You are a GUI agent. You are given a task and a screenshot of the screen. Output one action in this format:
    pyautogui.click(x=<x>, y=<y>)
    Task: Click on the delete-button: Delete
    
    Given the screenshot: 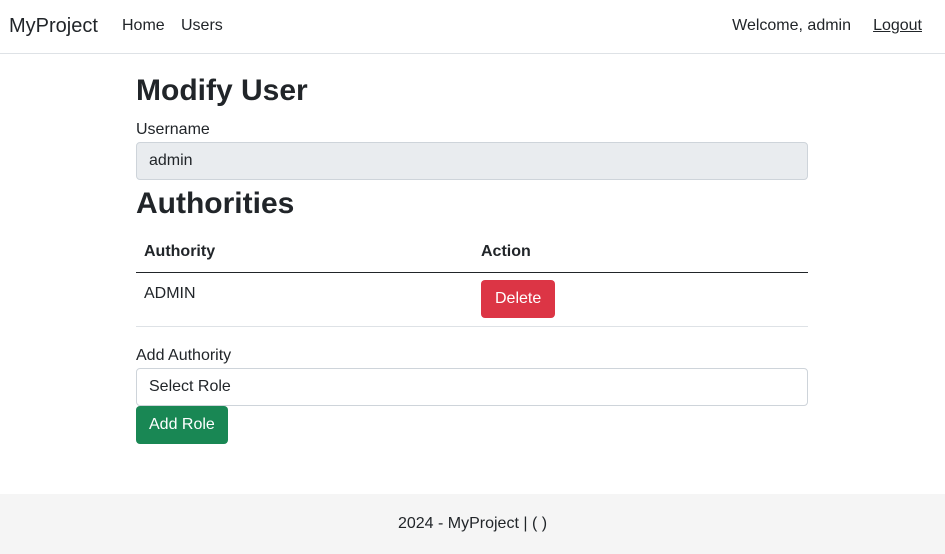 What is the action you would take?
    pyautogui.click(x=518, y=299)
    